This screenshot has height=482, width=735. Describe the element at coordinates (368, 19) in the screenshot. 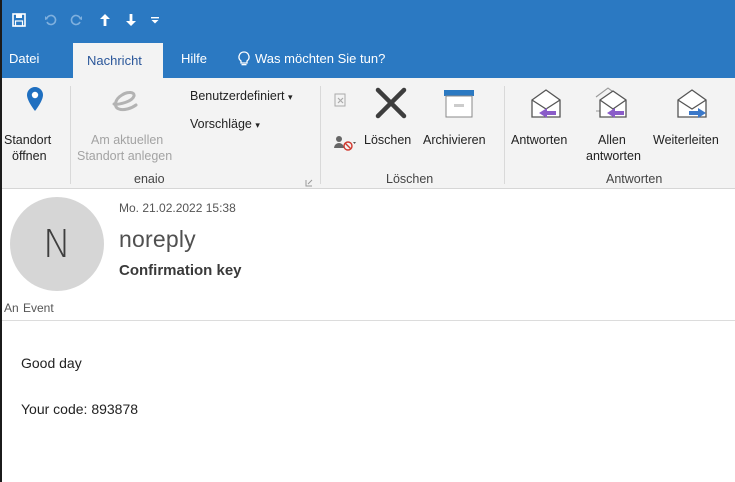

I see `title-bar` at that location.